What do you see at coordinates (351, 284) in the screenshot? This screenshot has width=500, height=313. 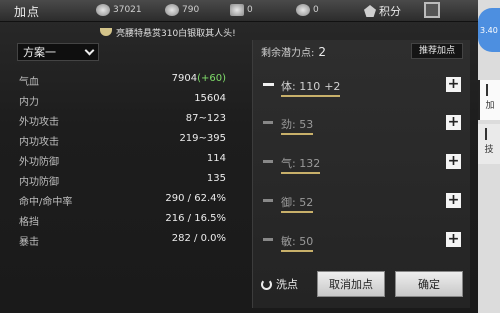 I see `cancel-points-button: 取消加点` at bounding box center [351, 284].